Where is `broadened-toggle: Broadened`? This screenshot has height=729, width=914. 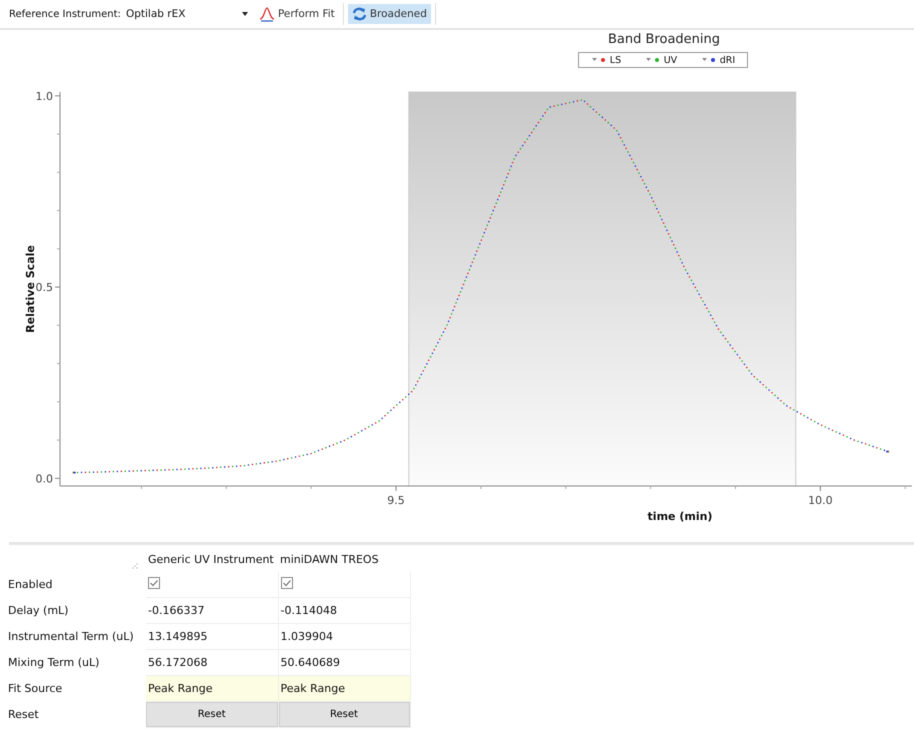
broadened-toggle: Broadened is located at coordinates (389, 14).